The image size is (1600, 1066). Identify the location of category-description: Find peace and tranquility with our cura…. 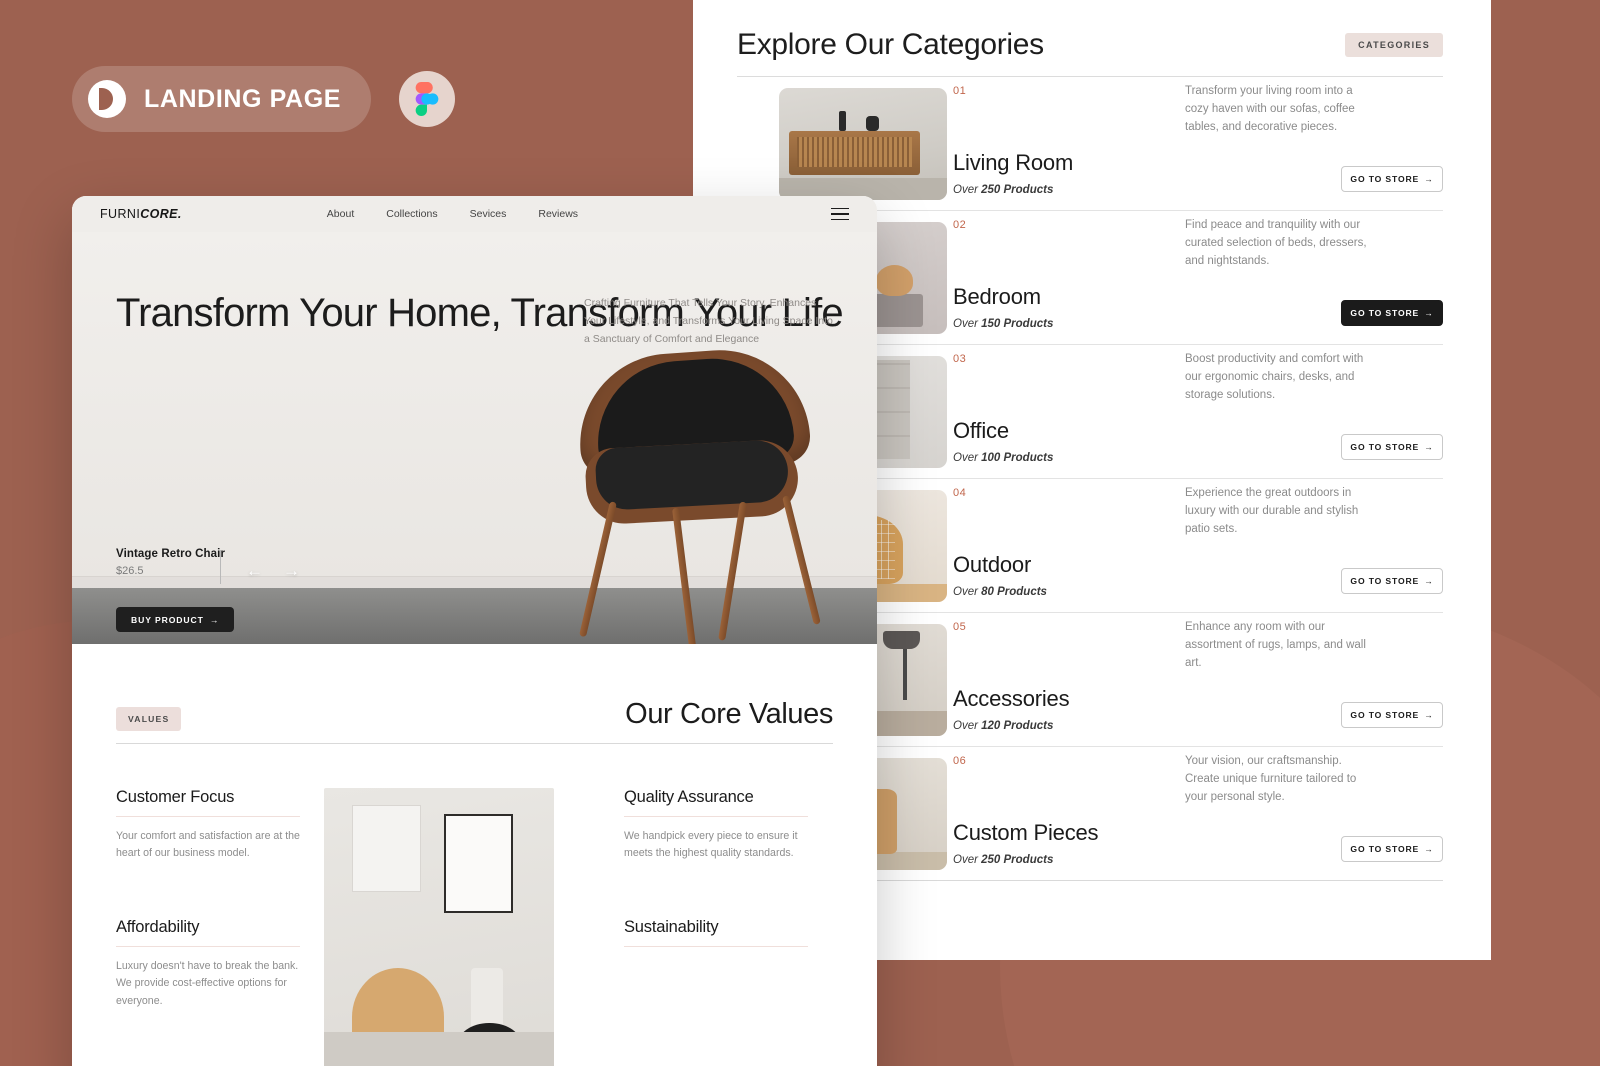
(1276, 243).